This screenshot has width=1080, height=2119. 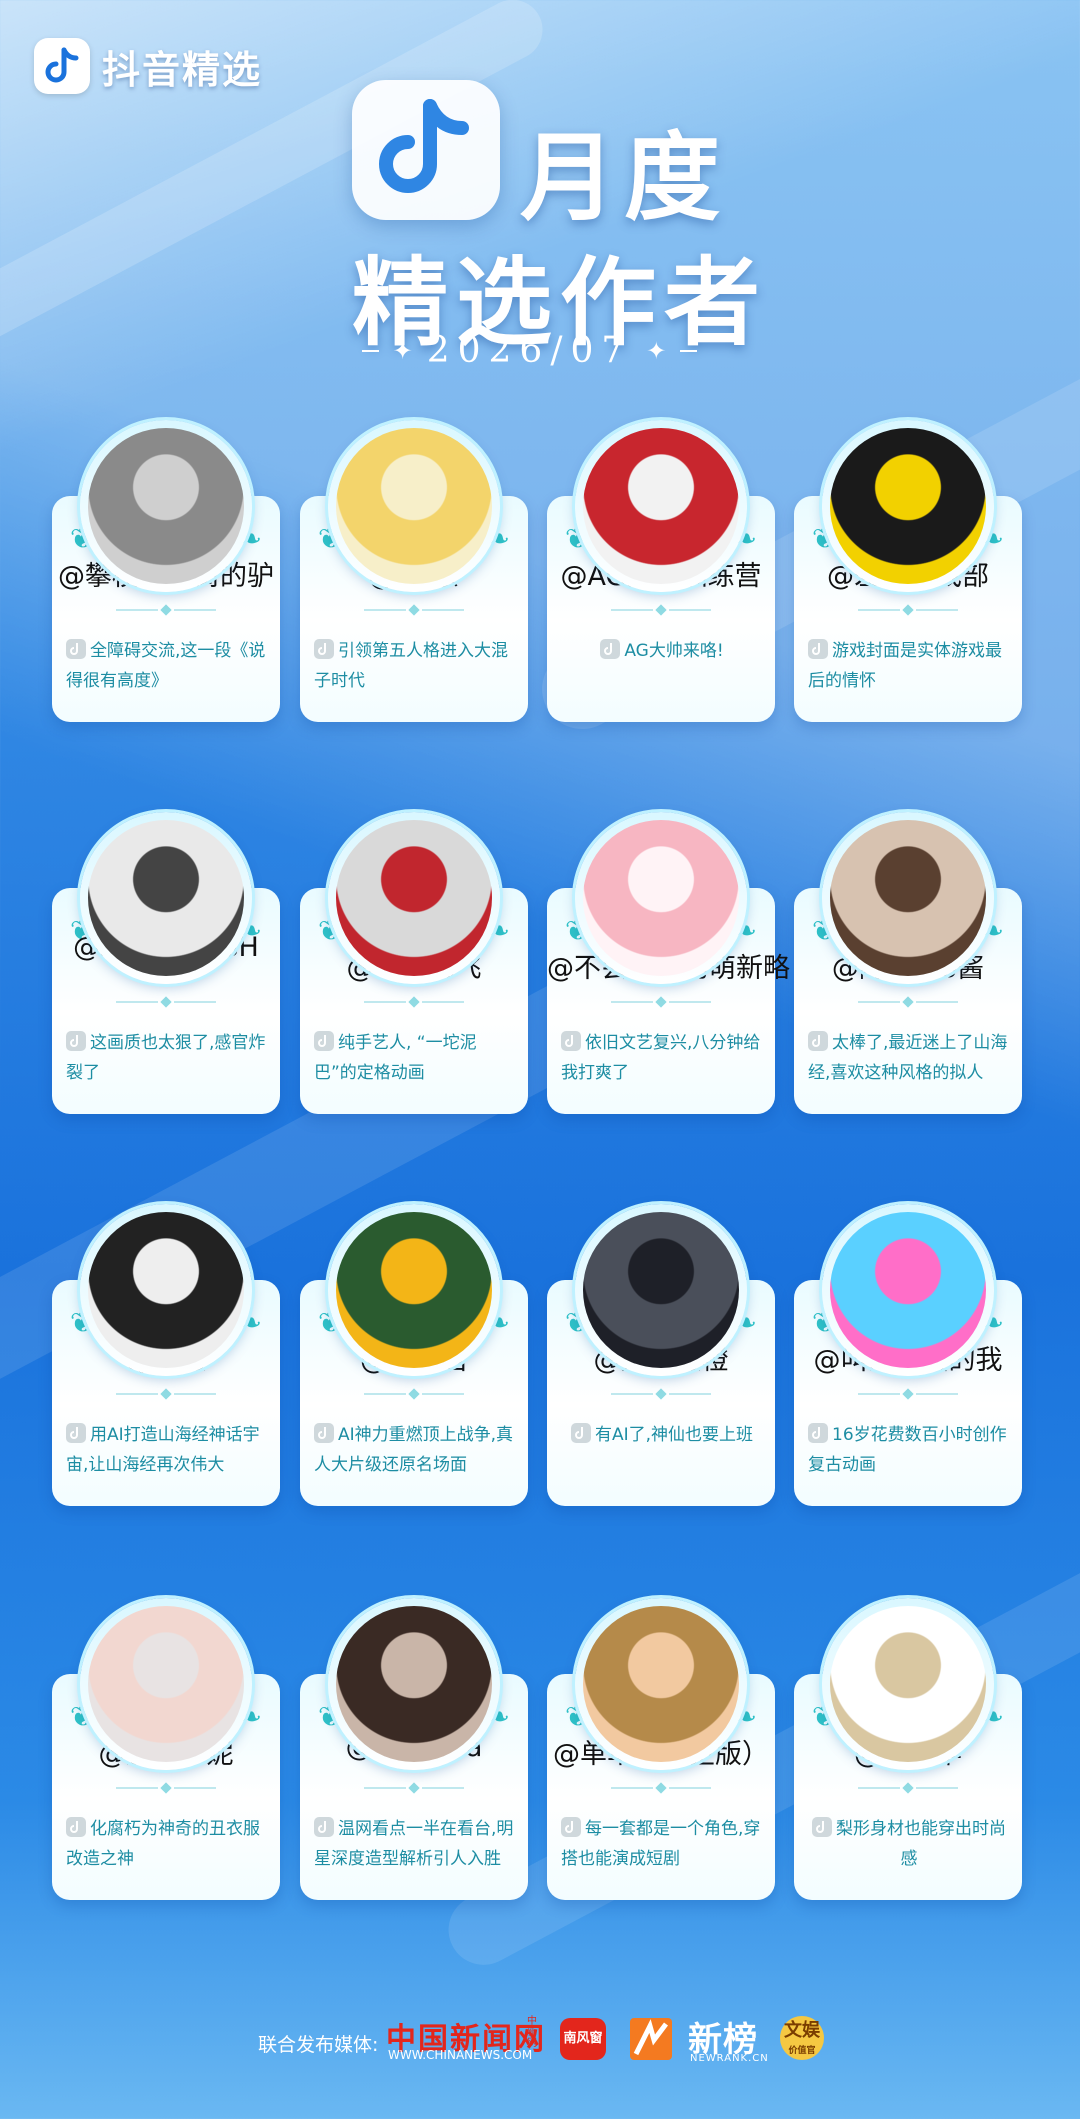 I want to click on creator-description: 纯手艺人, “一坨泥巴”的定格动画, so click(x=415, y=1058).